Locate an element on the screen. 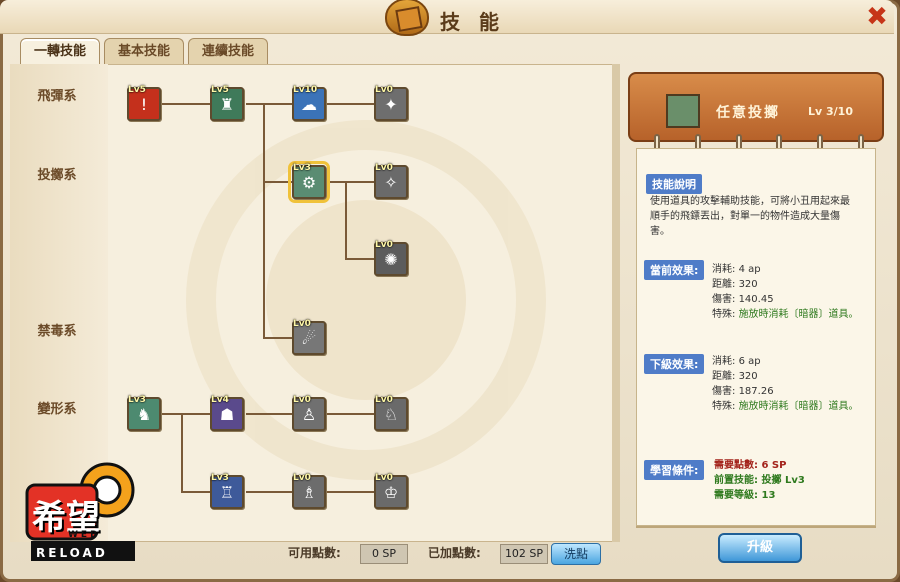 This screenshot has height=582, width=900. skill-icon: Lv0 ✦ is located at coordinates (391, 103).